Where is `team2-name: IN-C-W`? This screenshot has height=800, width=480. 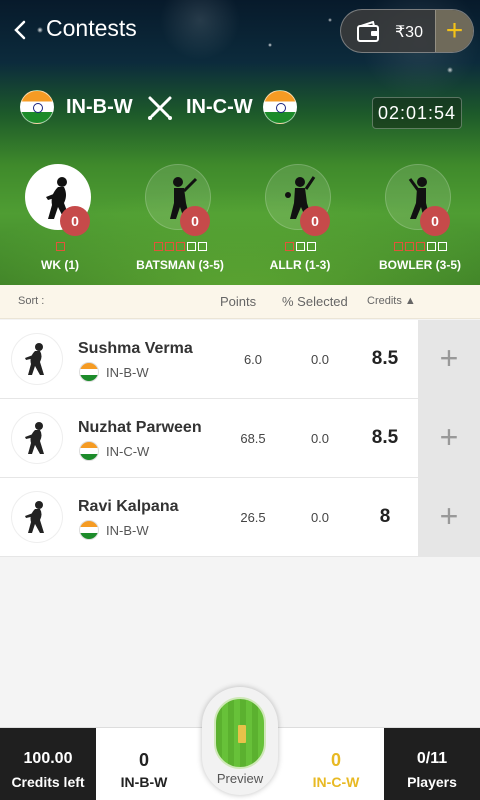
team2-name: IN-C-W is located at coordinates (219, 107).